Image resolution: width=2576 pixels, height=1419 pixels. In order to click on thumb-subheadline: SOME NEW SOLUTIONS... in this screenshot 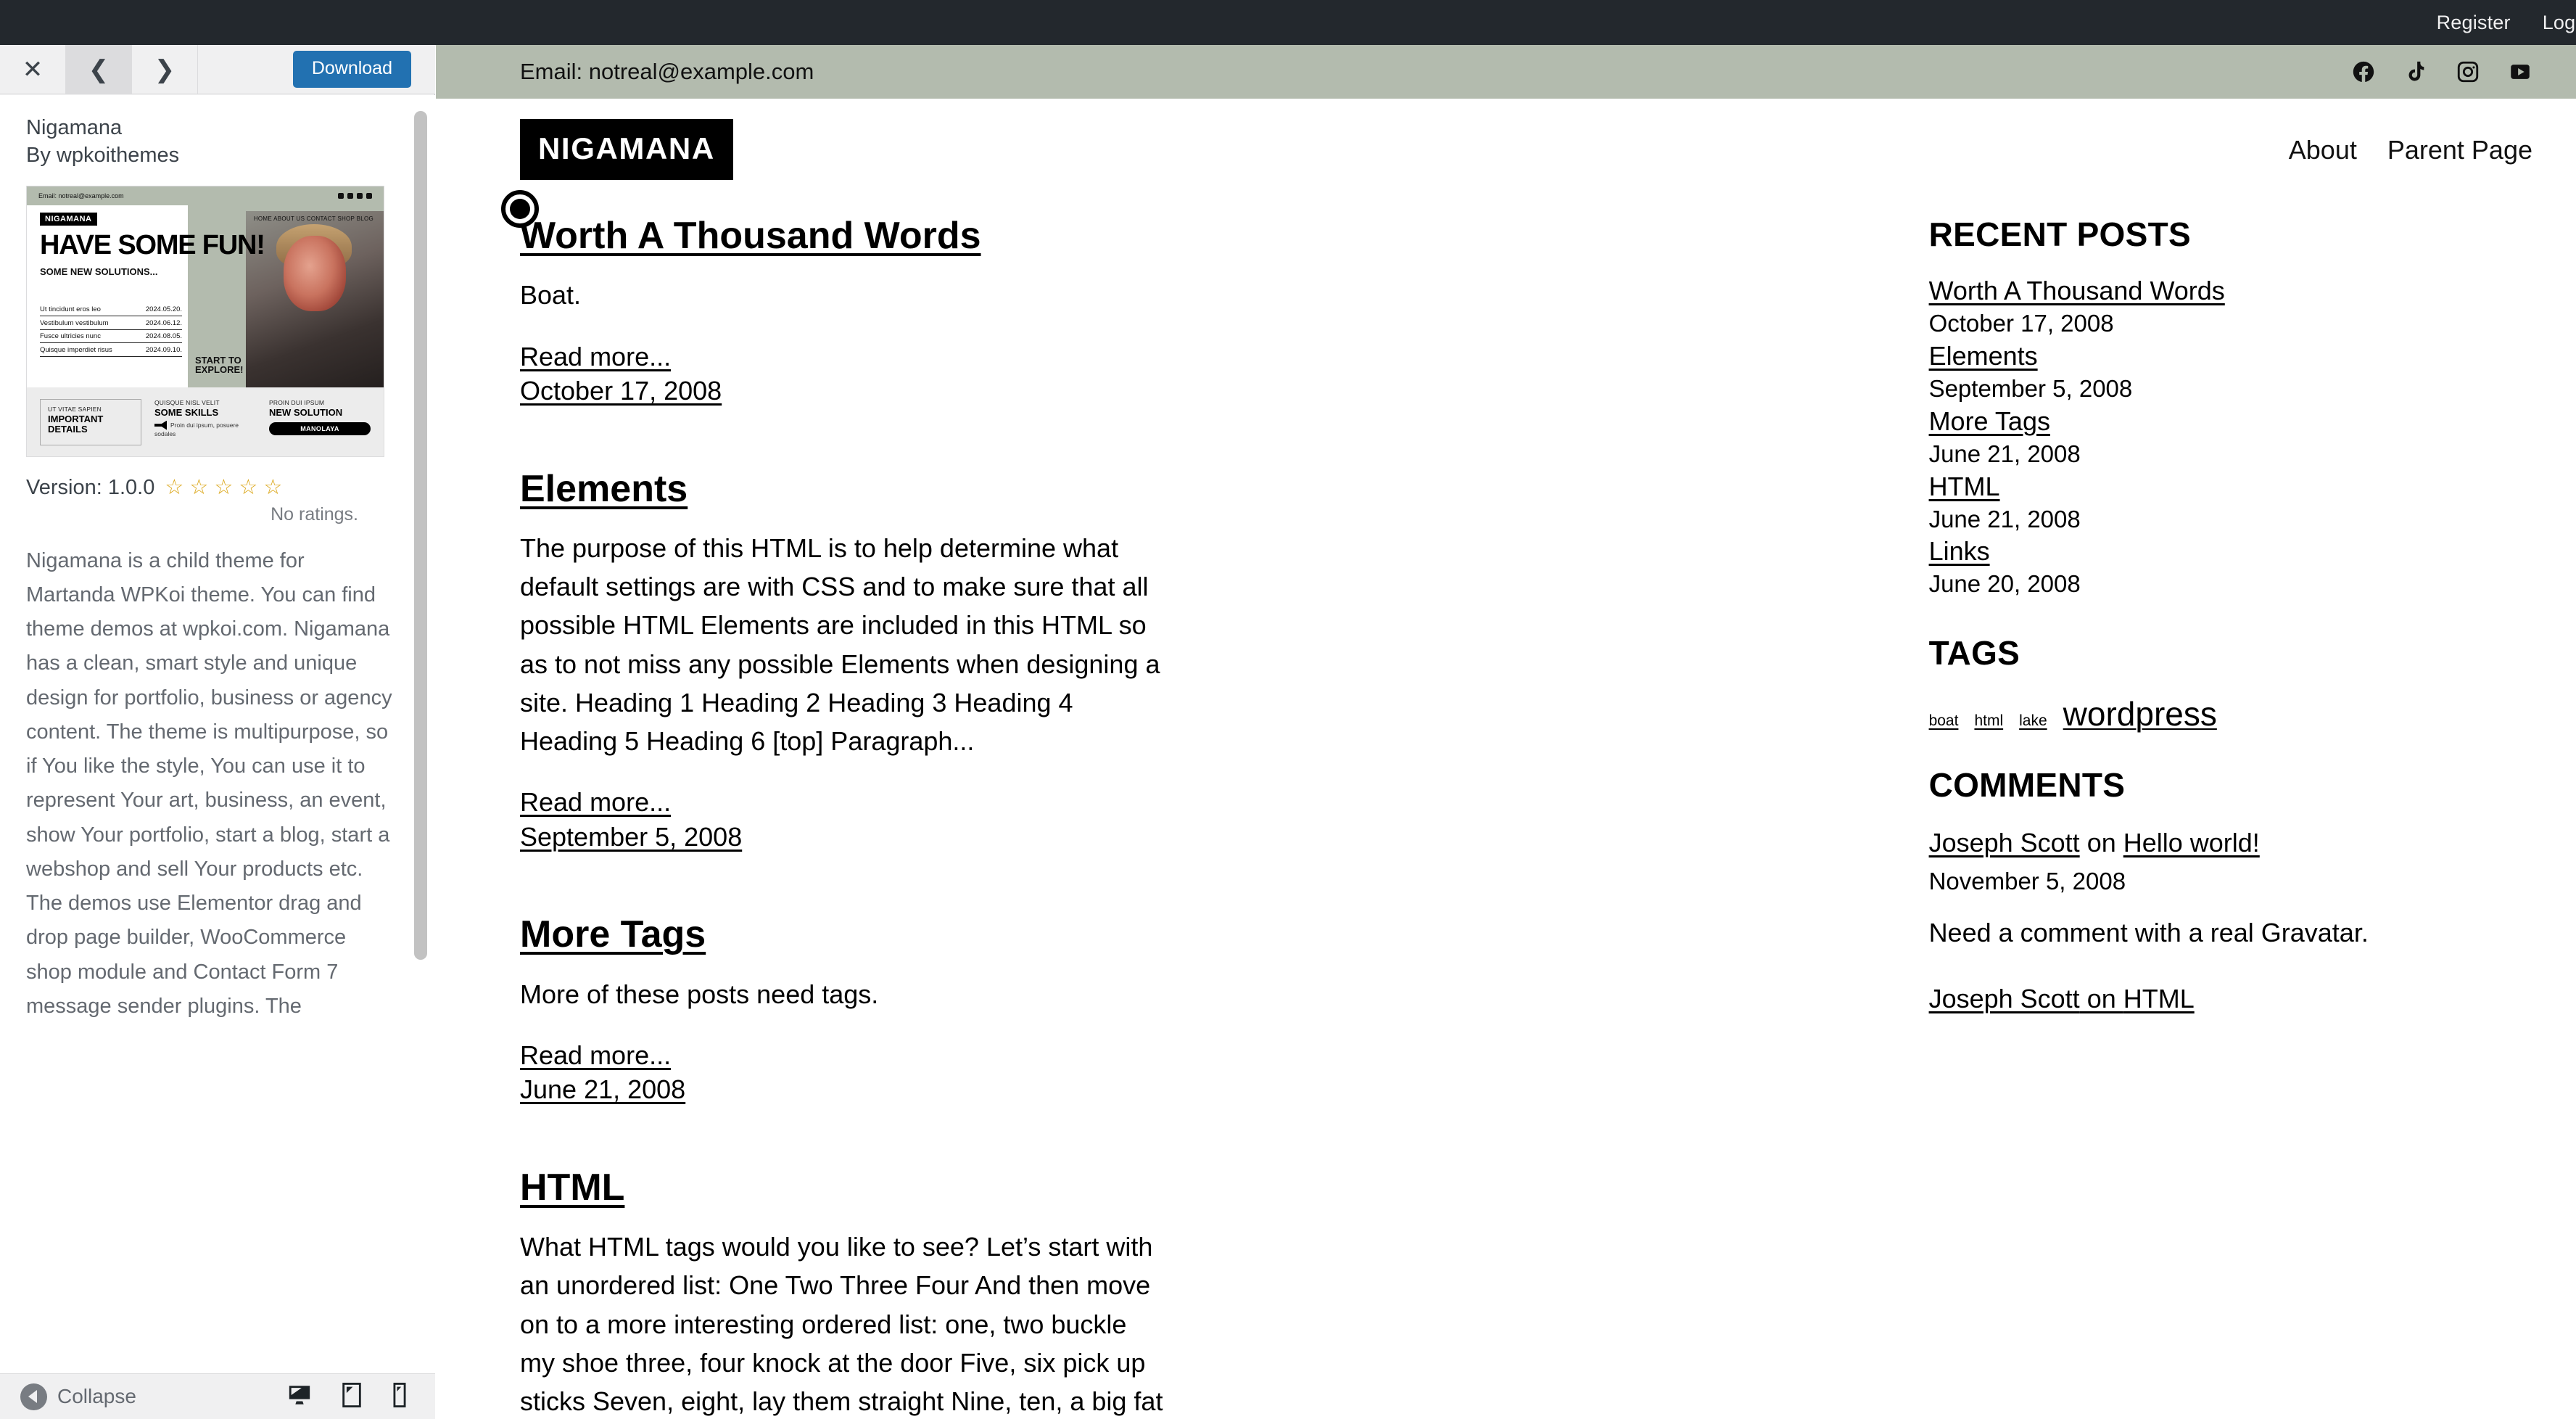, I will do `click(99, 272)`.